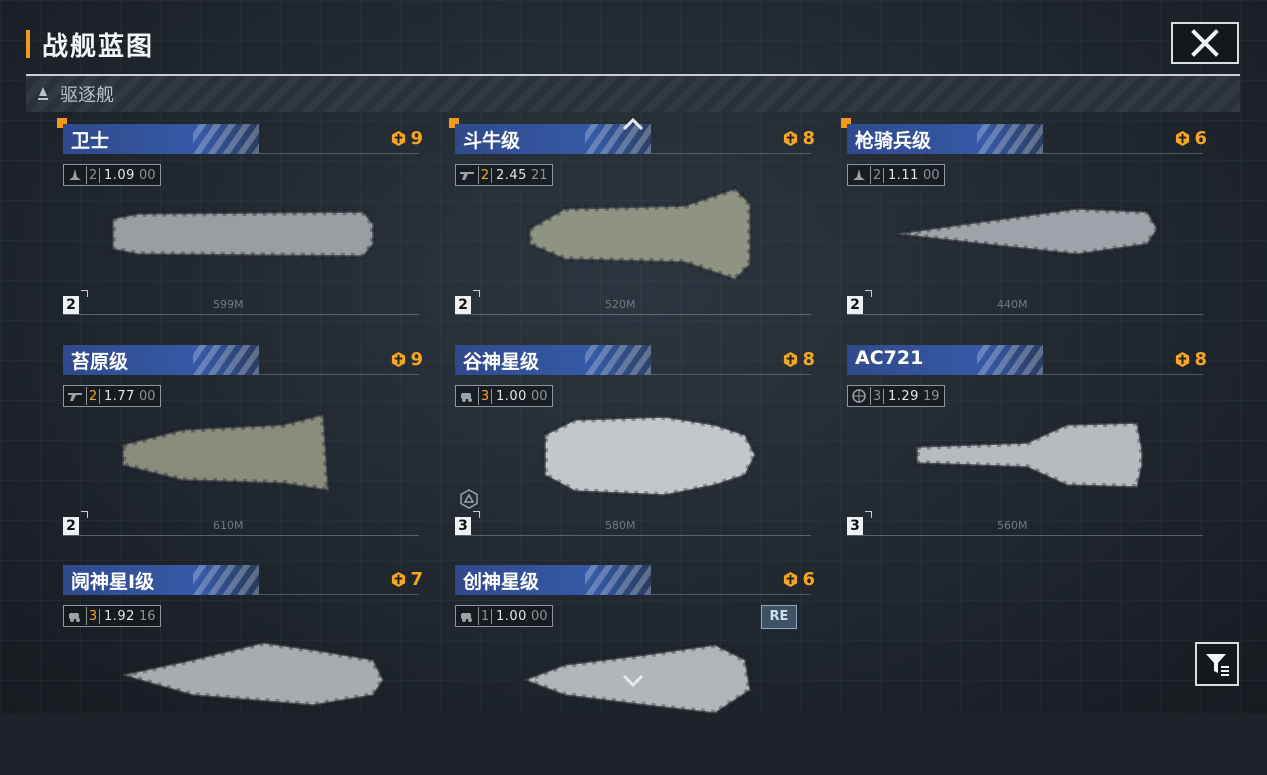  What do you see at coordinates (93, 616) in the screenshot?
I see `stat-tier: 3` at bounding box center [93, 616].